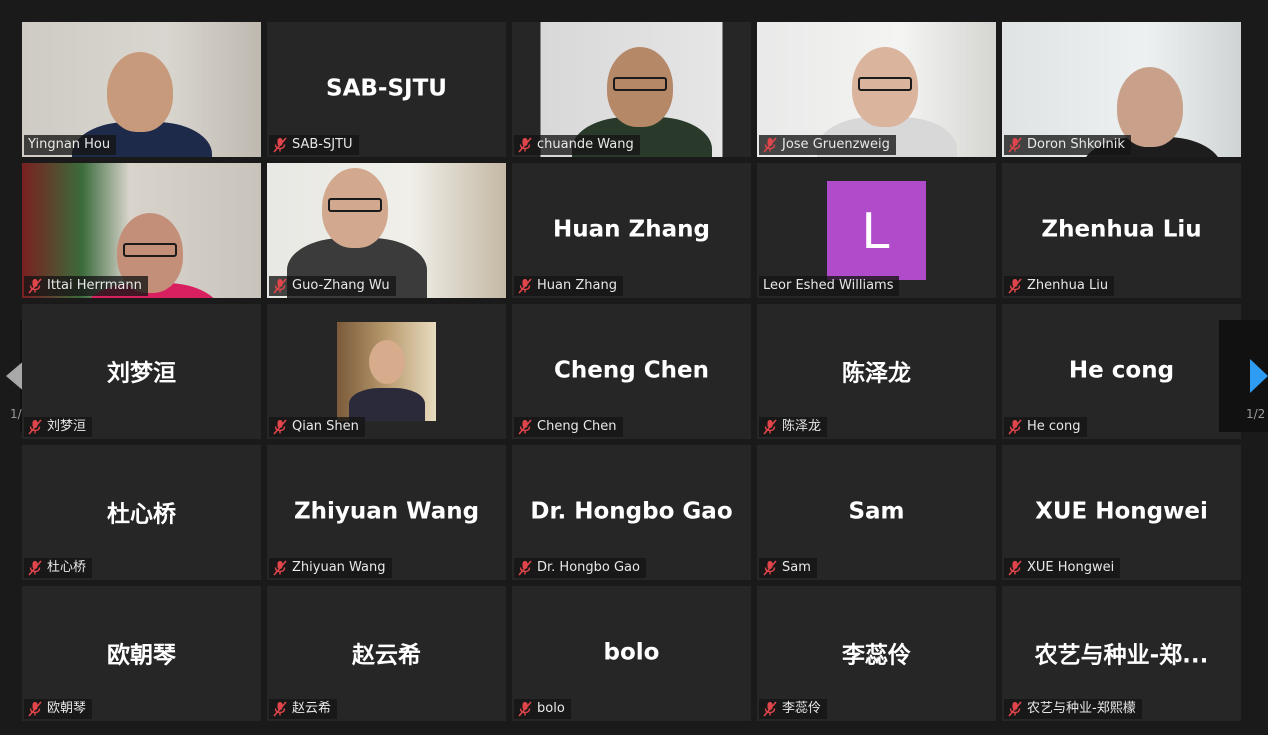 The image size is (1268, 735). I want to click on participant-name-label: 刘梦洹, so click(58, 427).